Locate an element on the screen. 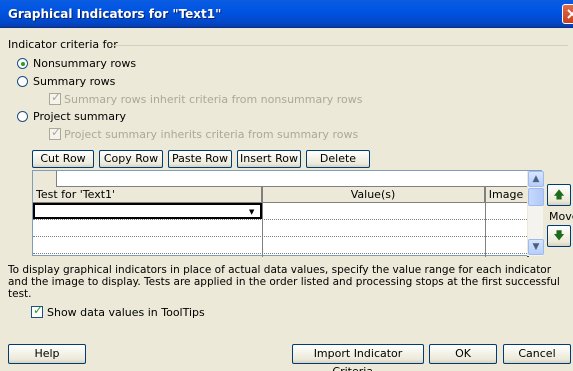  close-icon is located at coordinates (570, 14).